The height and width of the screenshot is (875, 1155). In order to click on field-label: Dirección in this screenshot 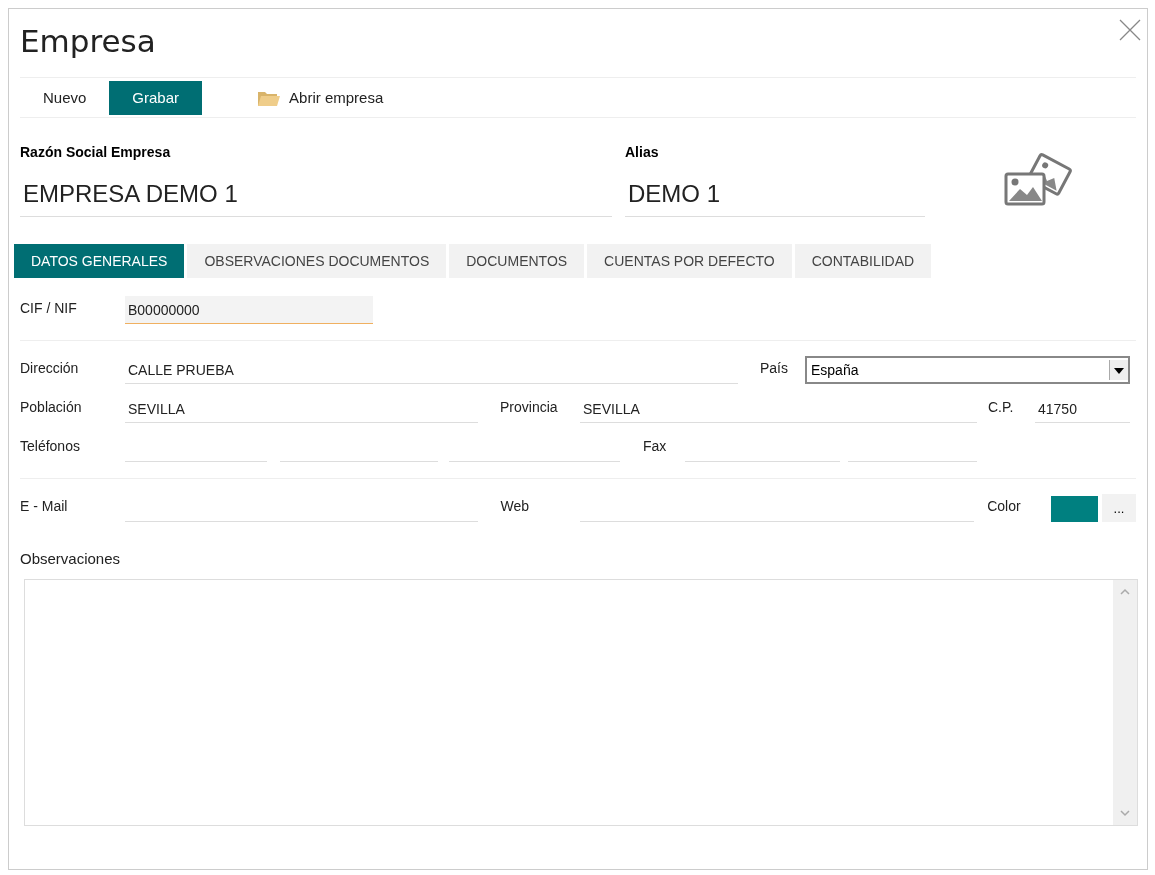, I will do `click(50, 369)`.